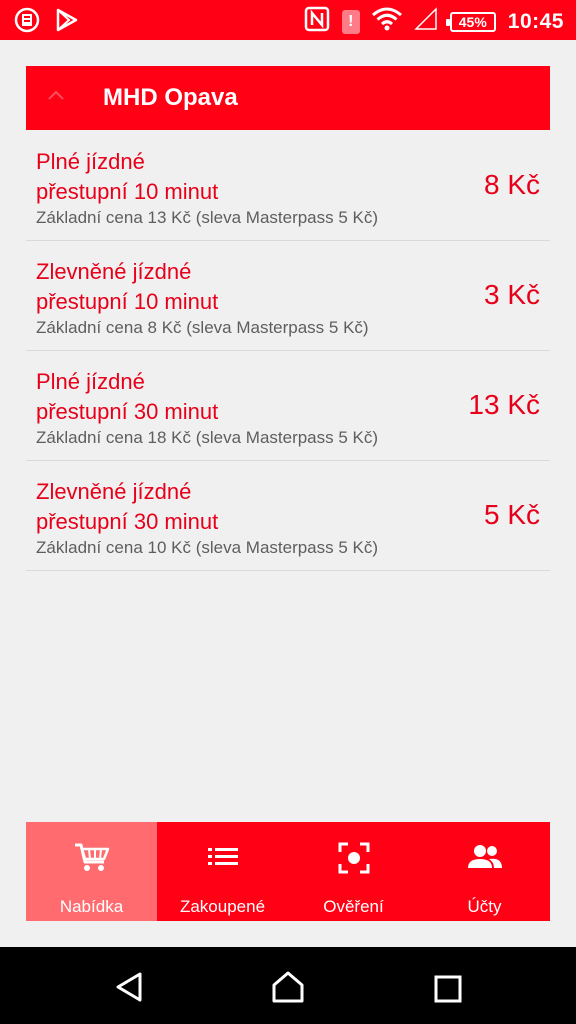  I want to click on tab-nabidka: Nabídka, so click(91, 871).